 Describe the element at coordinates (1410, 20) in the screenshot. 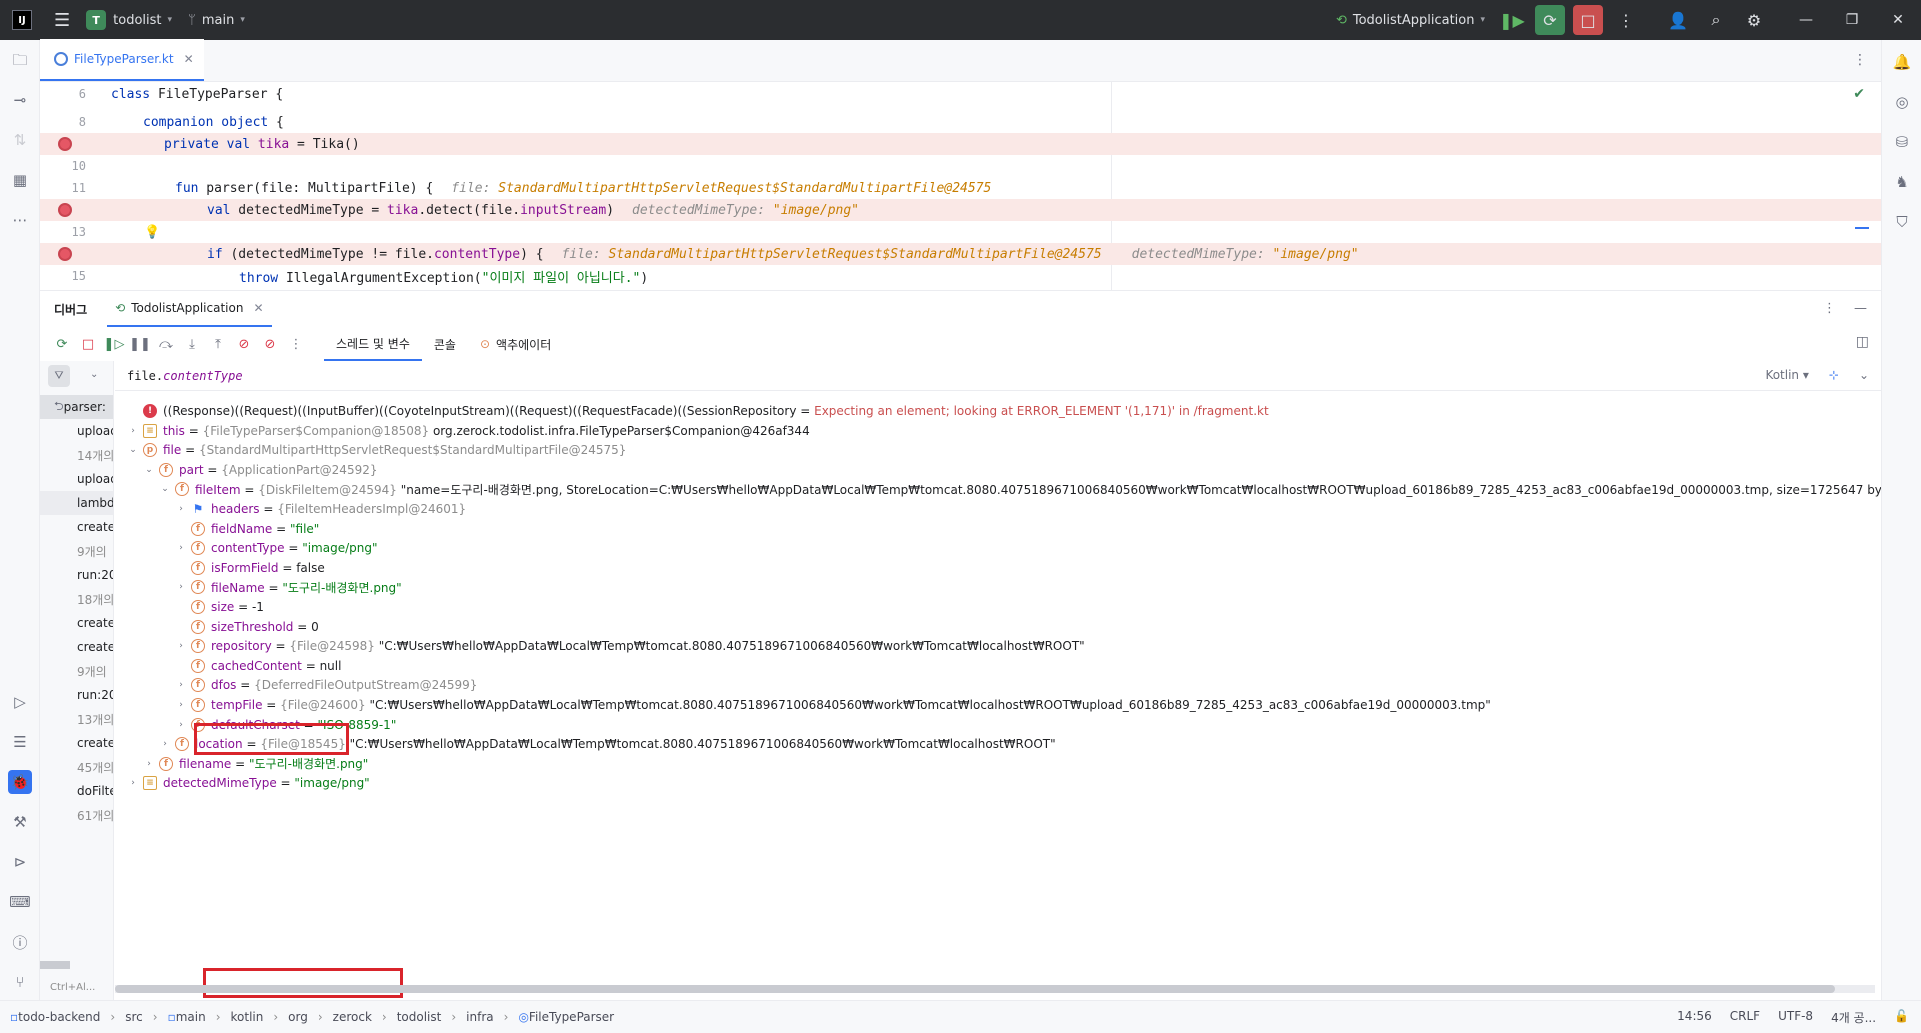

I see `run-config-selector: ⟲ TodolistApplication ▾` at that location.